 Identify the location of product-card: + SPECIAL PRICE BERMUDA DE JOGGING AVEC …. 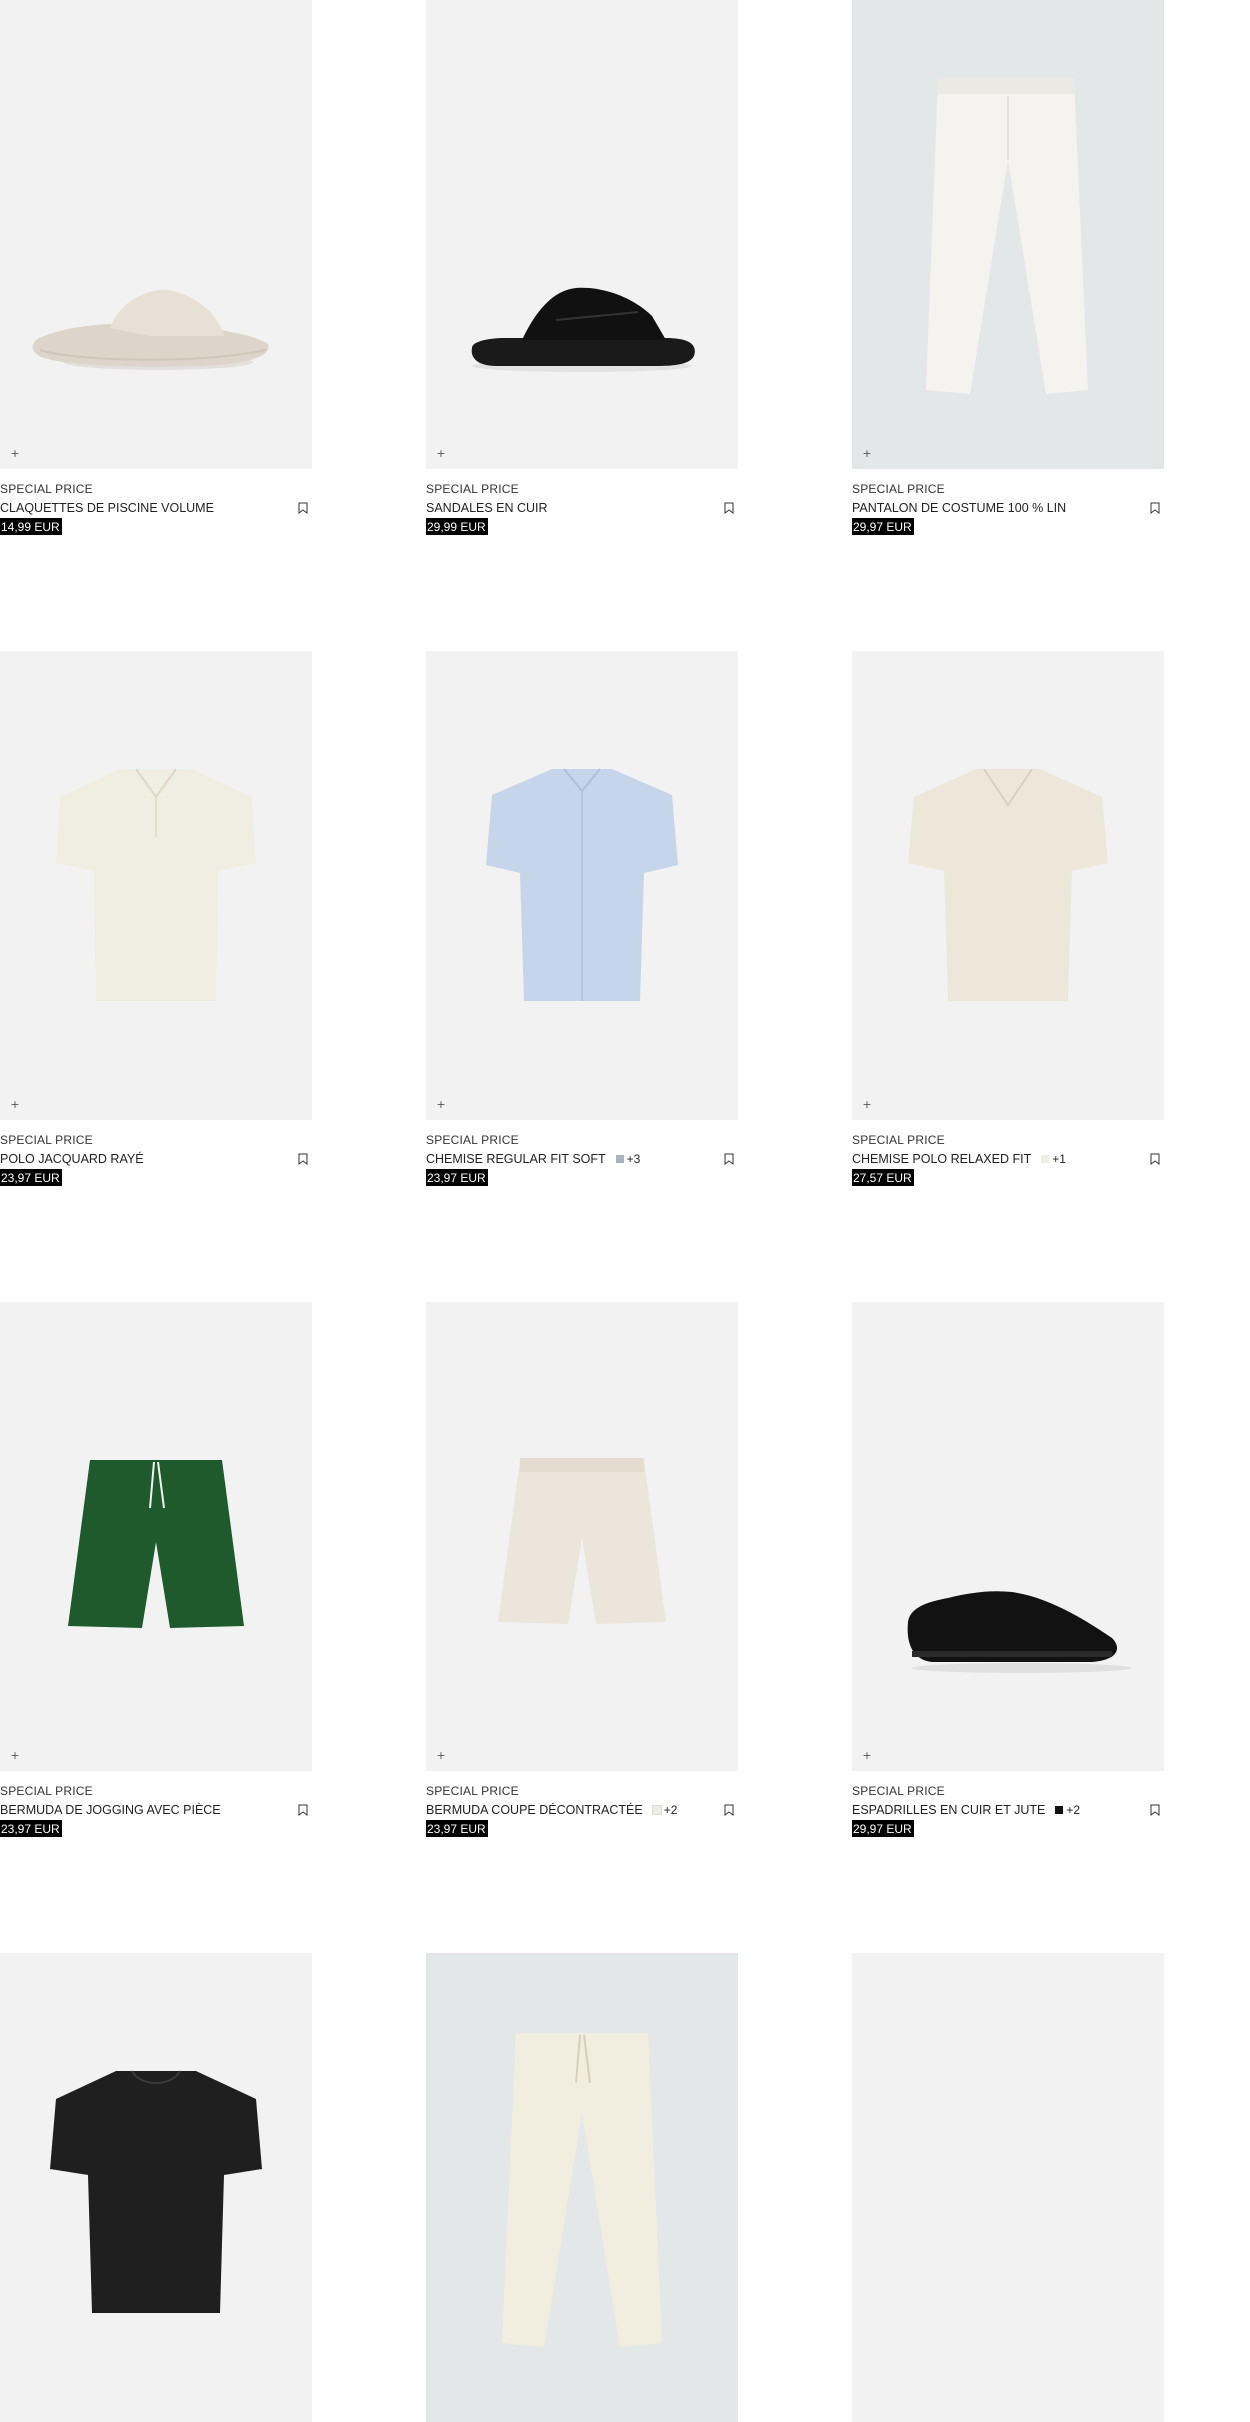
(156, 1569).